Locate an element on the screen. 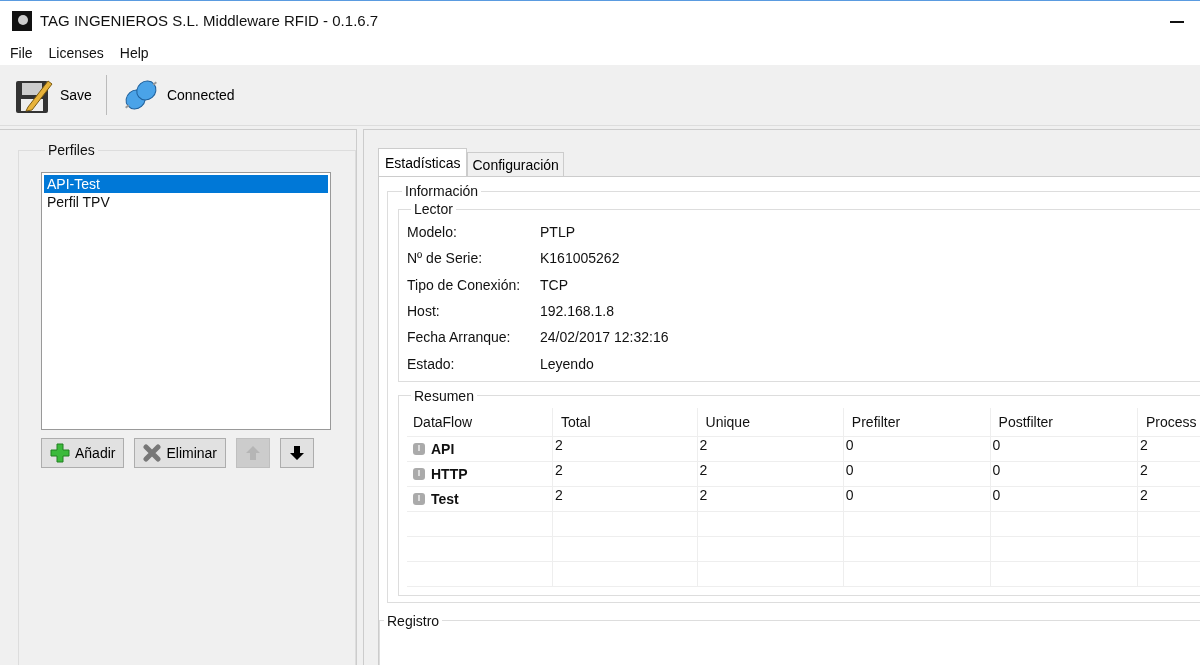  field-value: 192.168.1.8 is located at coordinates (577, 311).